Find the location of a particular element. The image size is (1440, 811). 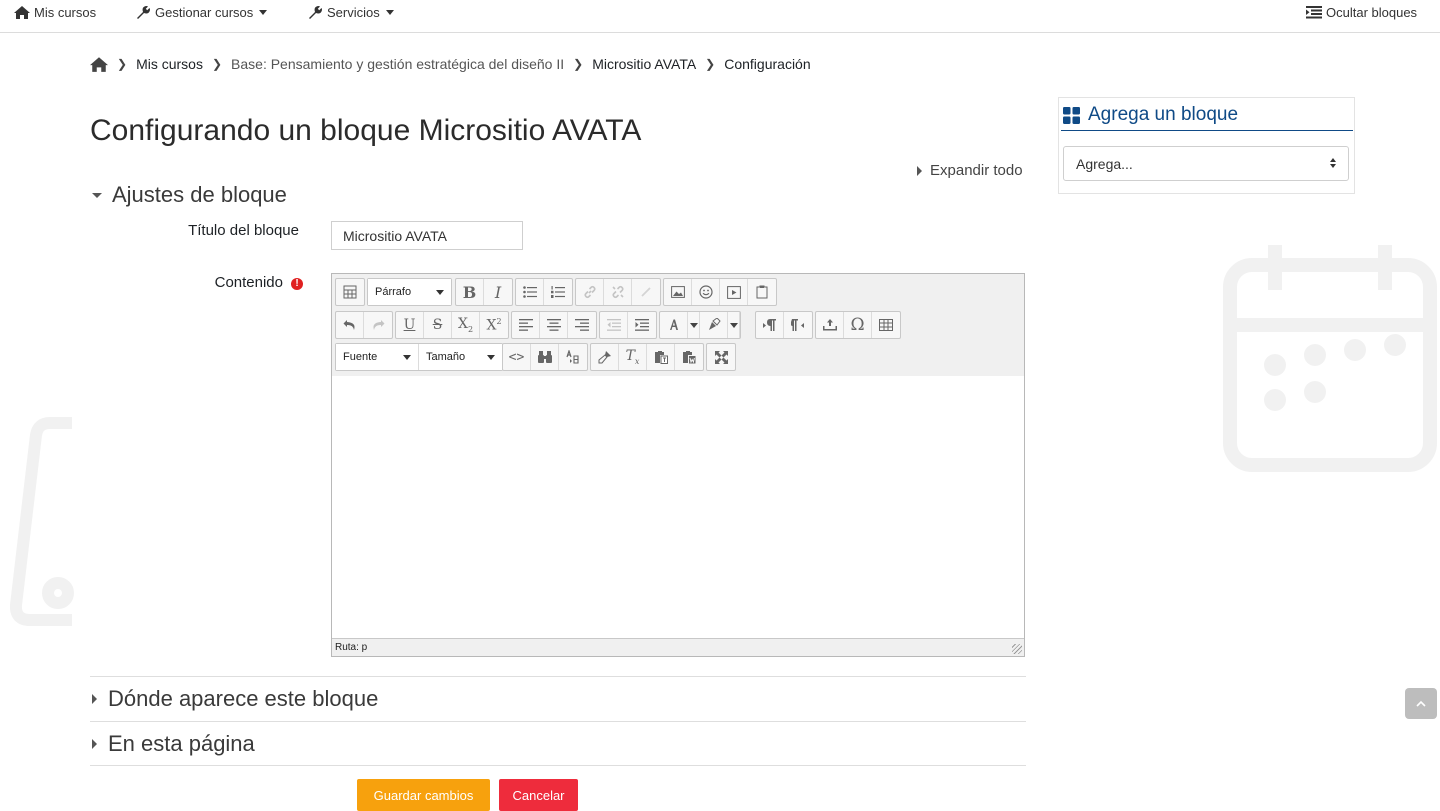

nav-services-label: Servicios is located at coordinates (353, 12).